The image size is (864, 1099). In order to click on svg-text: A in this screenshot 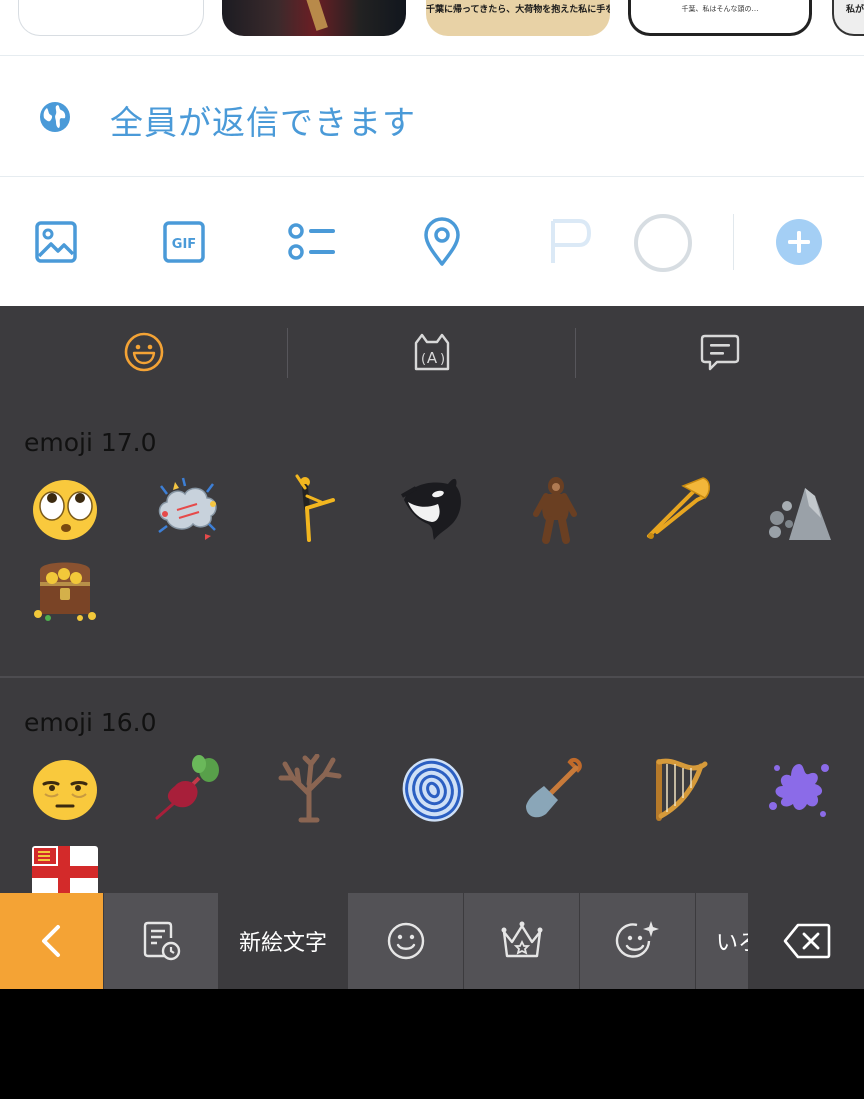, I will do `click(432, 358)`.